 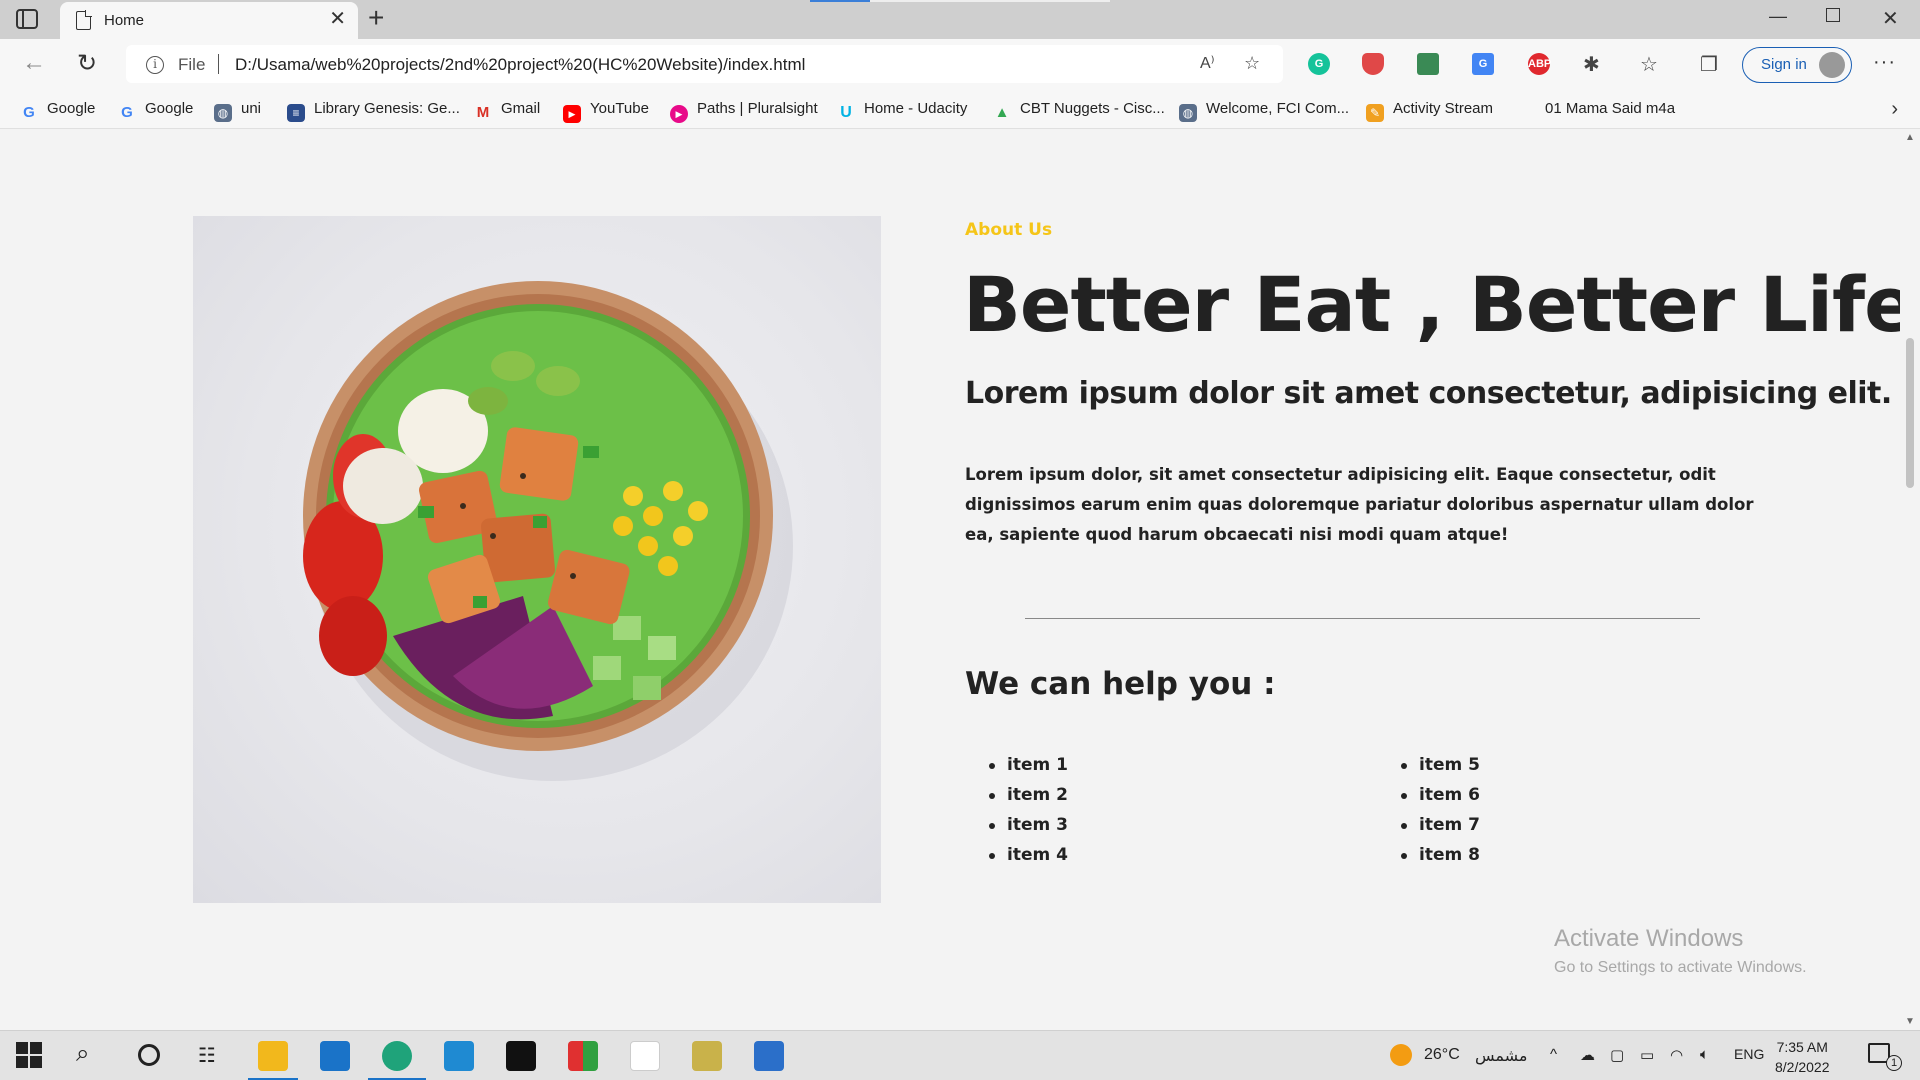 I want to click on device-icon: ▢, so click(x=1617, y=1055).